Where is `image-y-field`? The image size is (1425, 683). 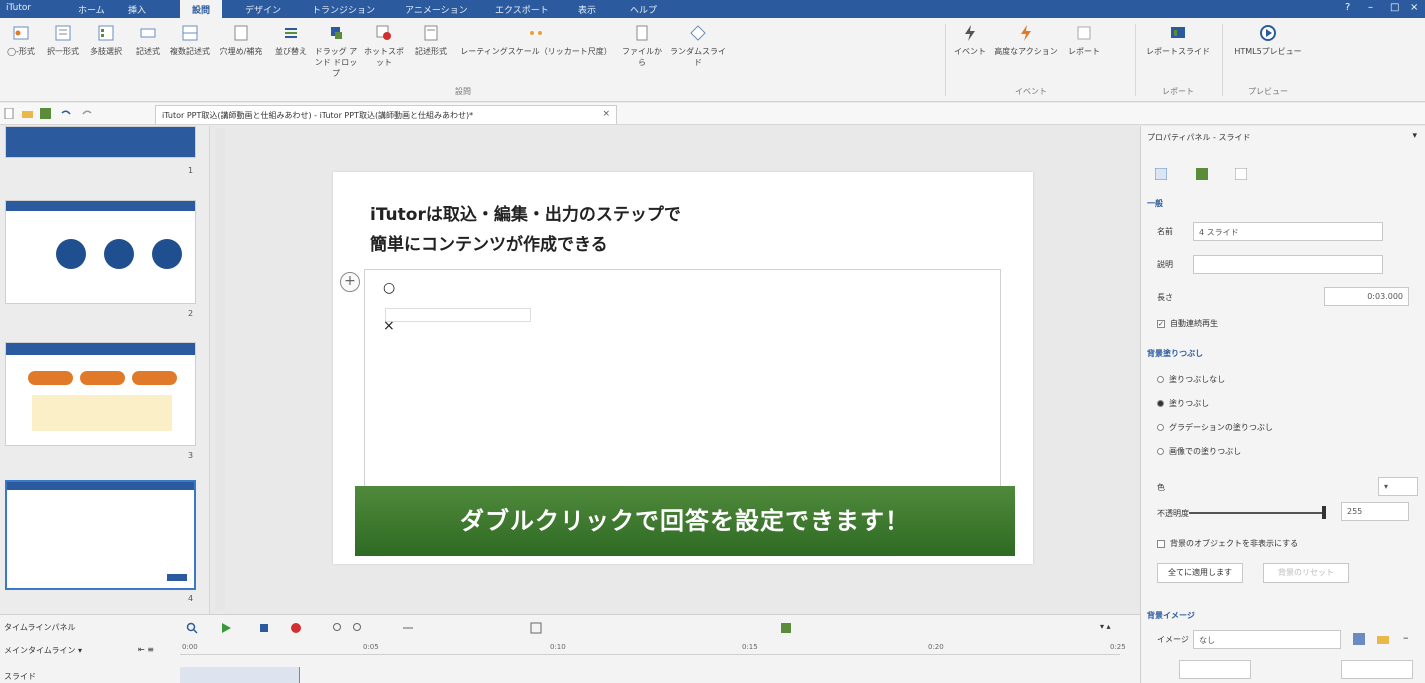 image-y-field is located at coordinates (1377, 669).